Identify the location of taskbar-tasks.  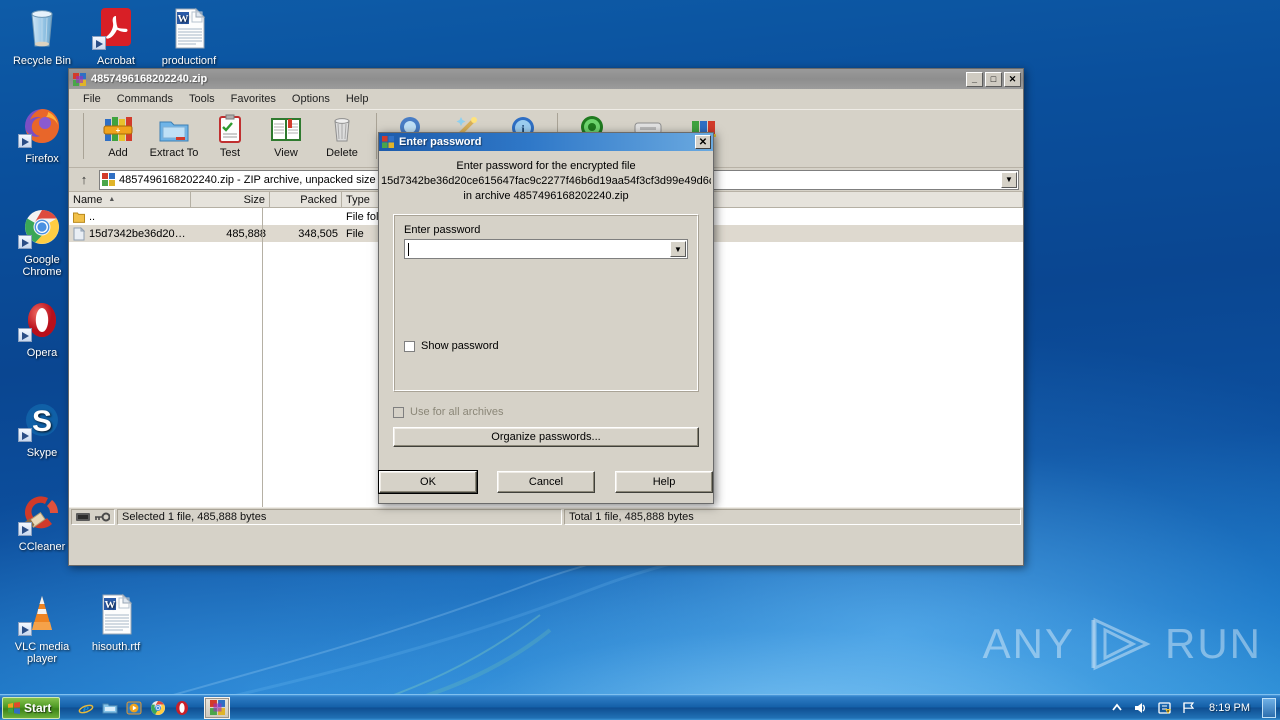
(217, 707).